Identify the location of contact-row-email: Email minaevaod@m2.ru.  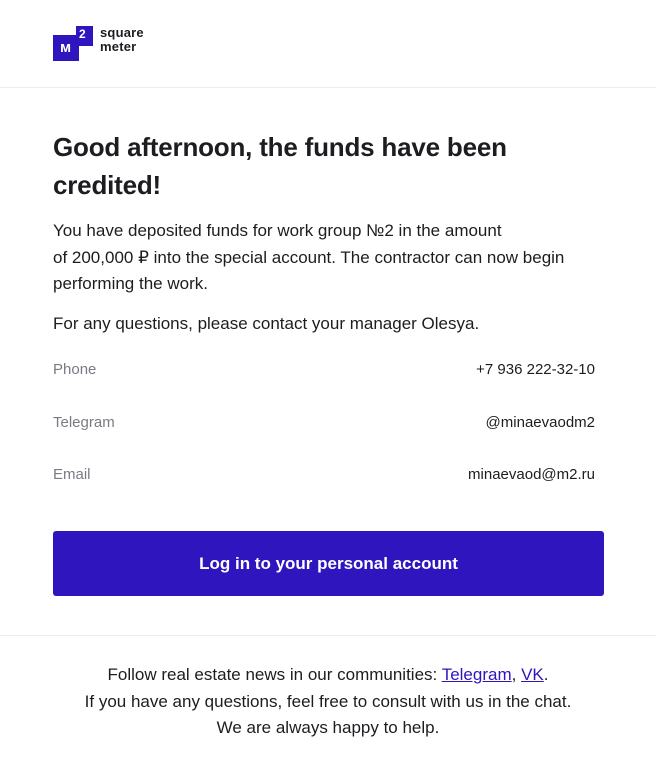
(328, 491).